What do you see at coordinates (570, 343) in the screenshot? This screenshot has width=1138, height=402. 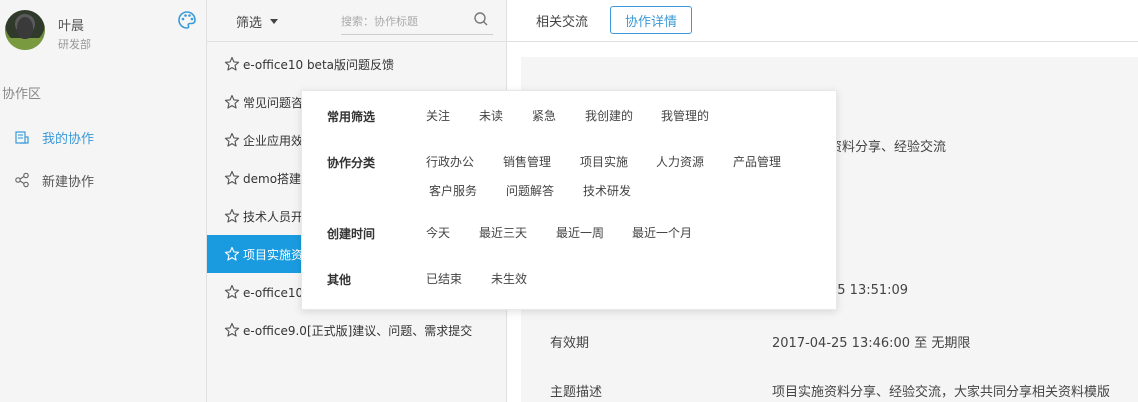 I see `validity-label: 有效期` at bounding box center [570, 343].